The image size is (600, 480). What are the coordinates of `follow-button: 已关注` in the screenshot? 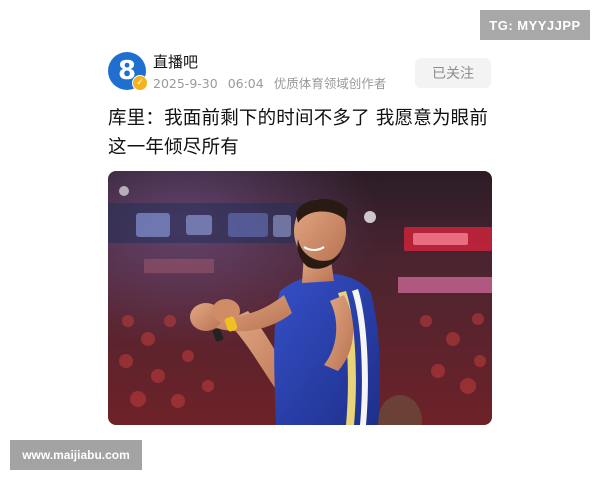 It's located at (453, 73).